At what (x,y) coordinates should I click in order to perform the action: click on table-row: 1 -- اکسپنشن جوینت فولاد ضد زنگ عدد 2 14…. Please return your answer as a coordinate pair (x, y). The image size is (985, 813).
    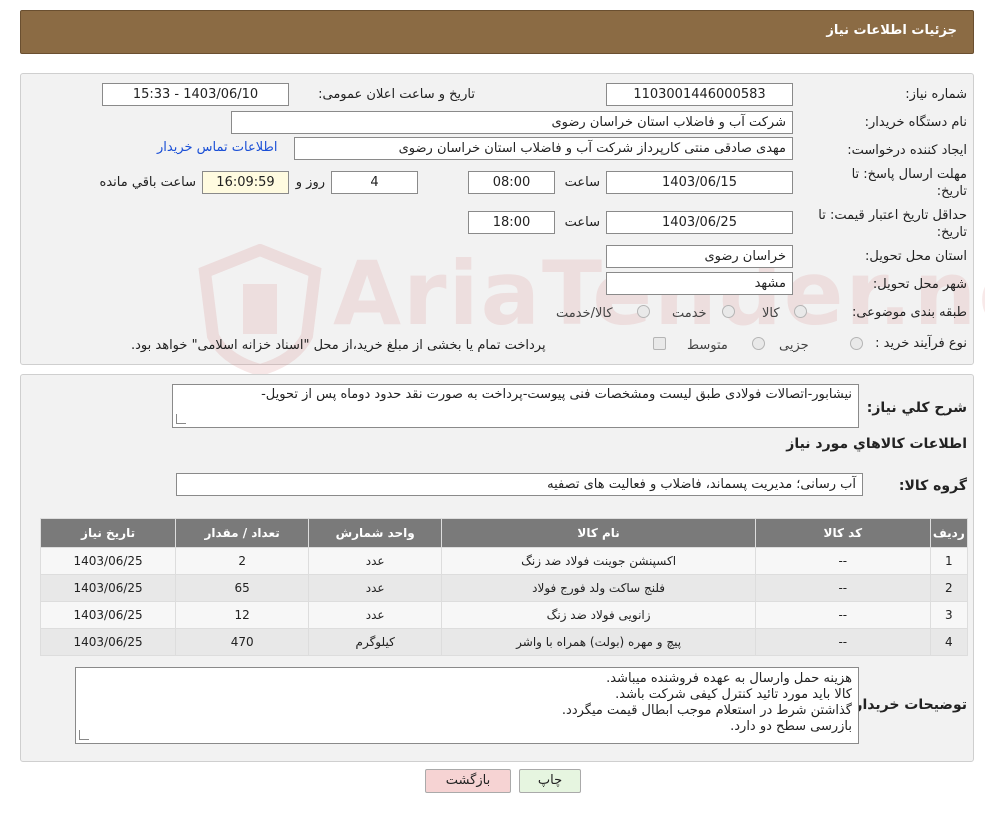
    Looking at the image, I should click on (504, 561).